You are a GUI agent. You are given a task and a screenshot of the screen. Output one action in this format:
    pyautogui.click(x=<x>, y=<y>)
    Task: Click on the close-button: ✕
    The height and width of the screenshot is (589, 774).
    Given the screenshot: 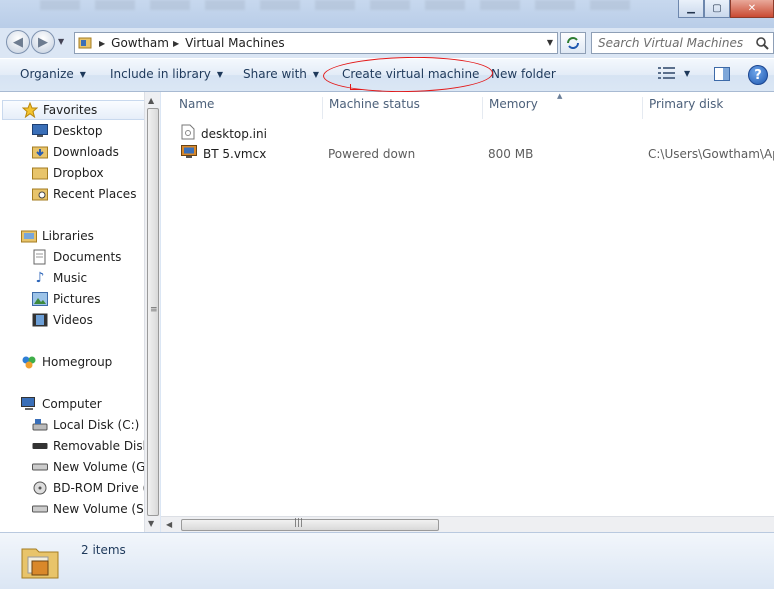 What is the action you would take?
    pyautogui.click(x=752, y=9)
    